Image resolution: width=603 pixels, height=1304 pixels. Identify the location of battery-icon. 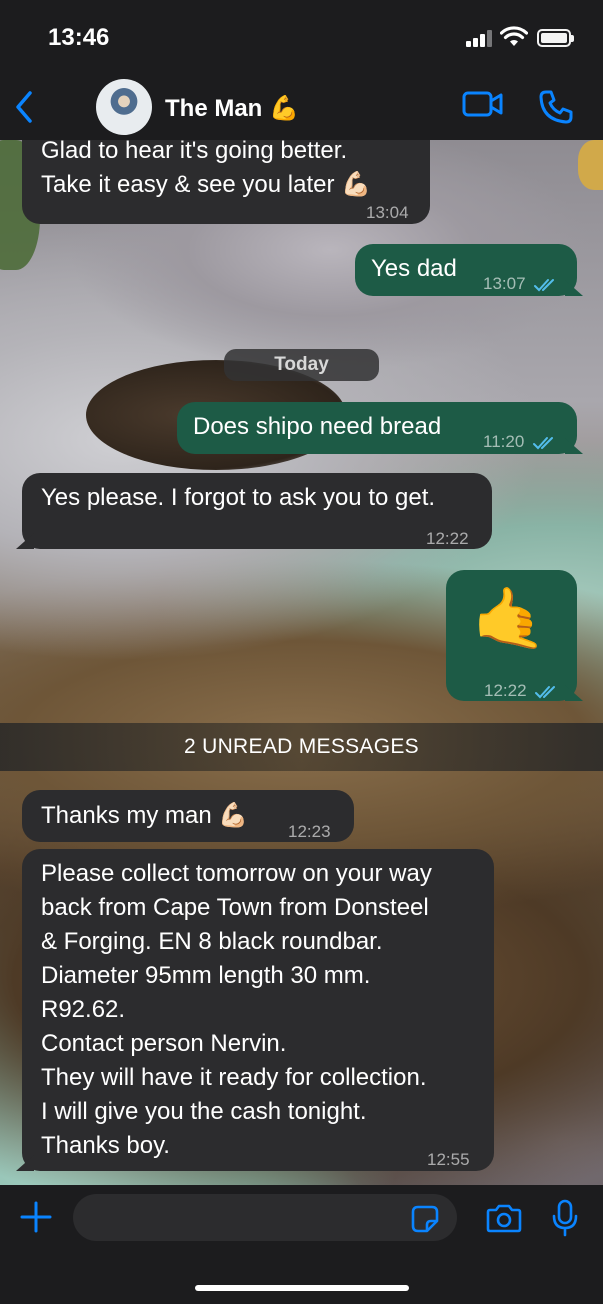
(555, 38).